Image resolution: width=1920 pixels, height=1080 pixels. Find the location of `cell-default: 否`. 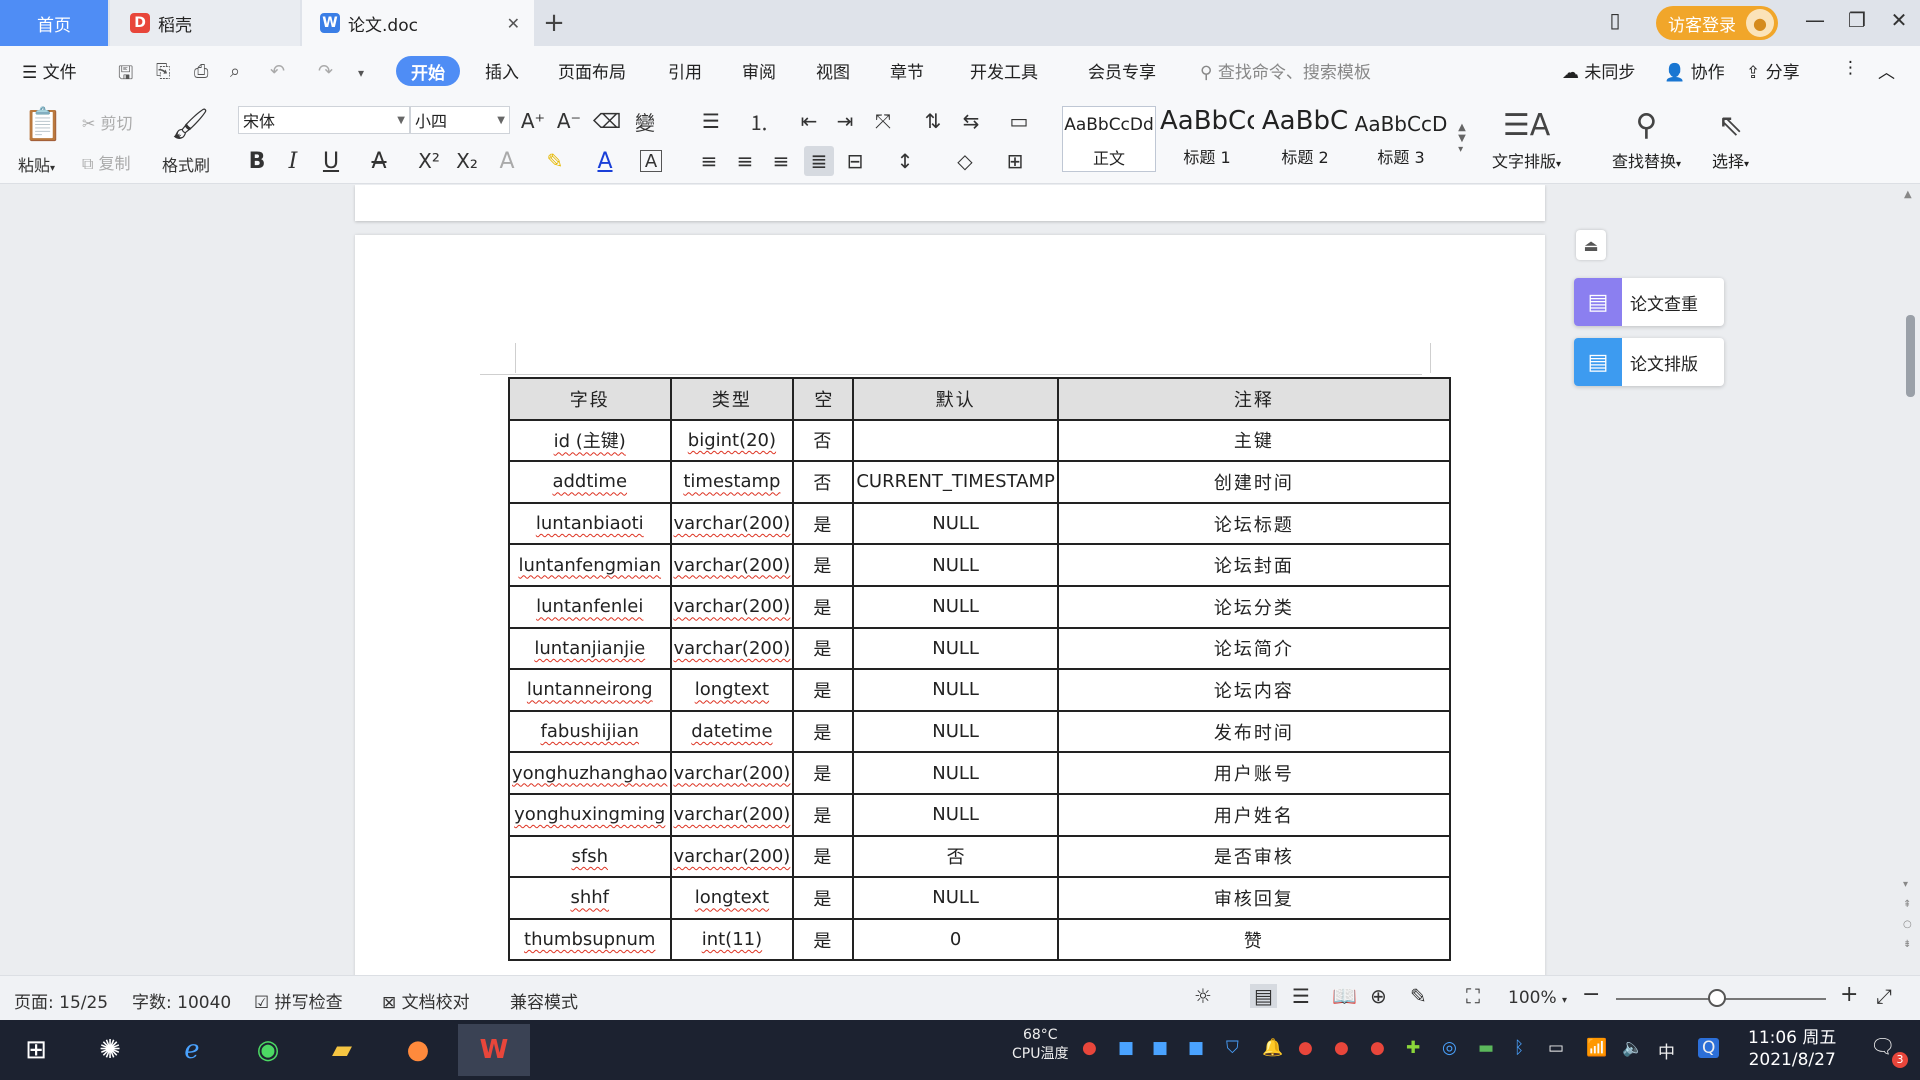

cell-default: 否 is located at coordinates (955, 856).